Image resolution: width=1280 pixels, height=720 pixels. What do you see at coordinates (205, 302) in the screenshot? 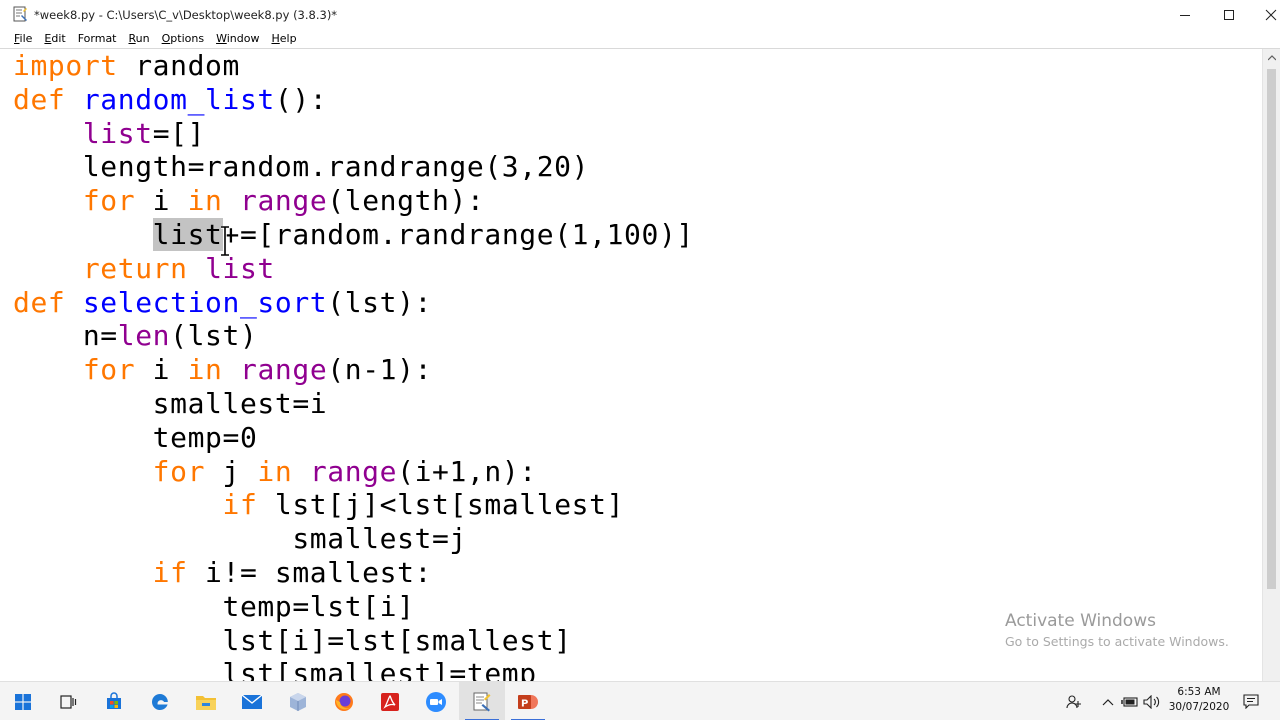
I see `definition-token: selection_sort` at bounding box center [205, 302].